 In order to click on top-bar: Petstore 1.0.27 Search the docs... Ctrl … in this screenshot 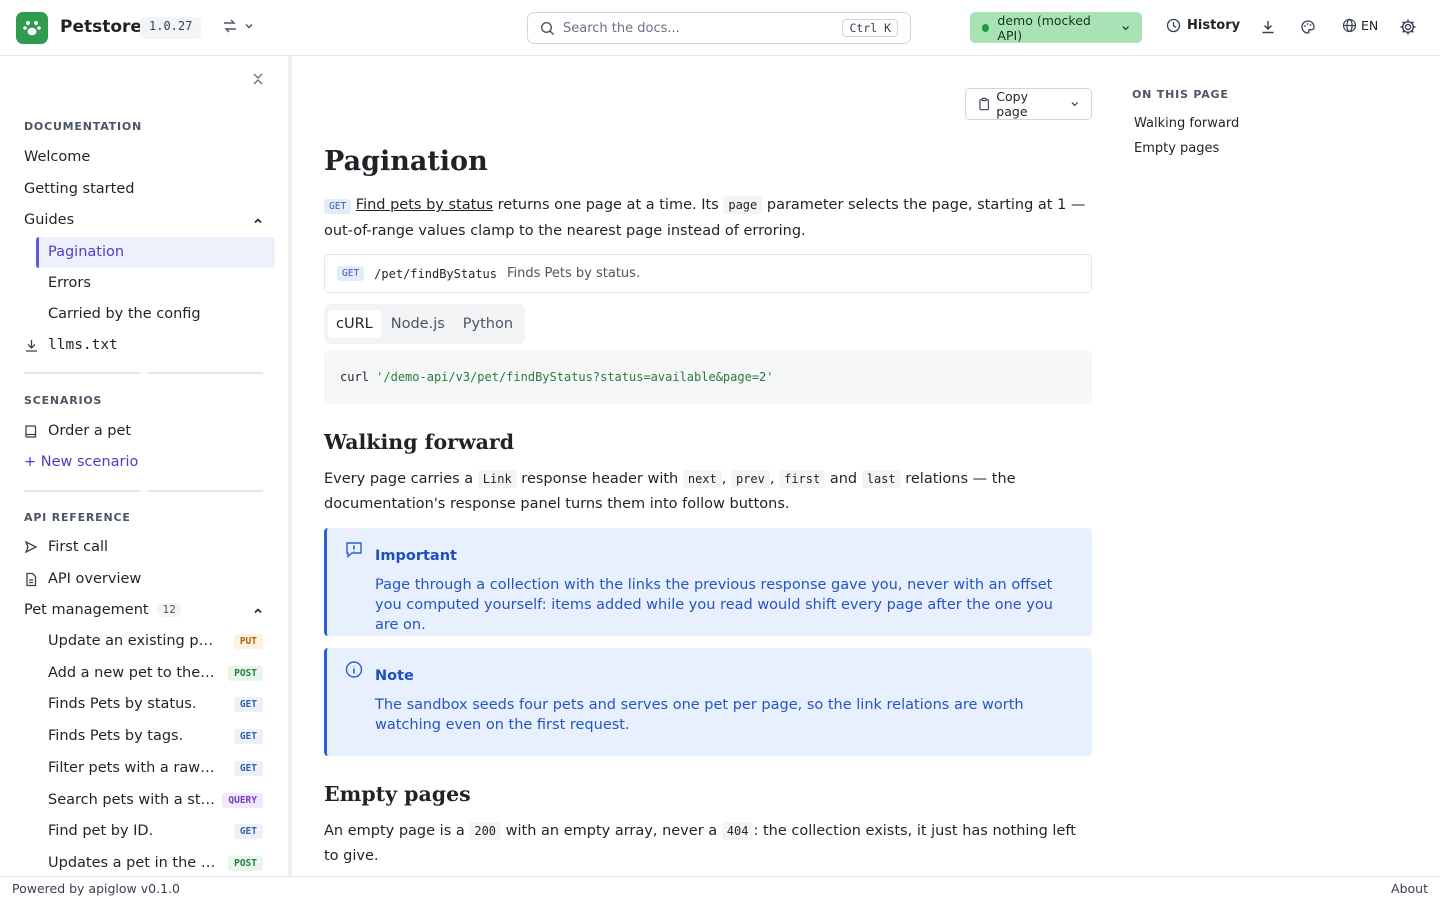, I will do `click(720, 28)`.